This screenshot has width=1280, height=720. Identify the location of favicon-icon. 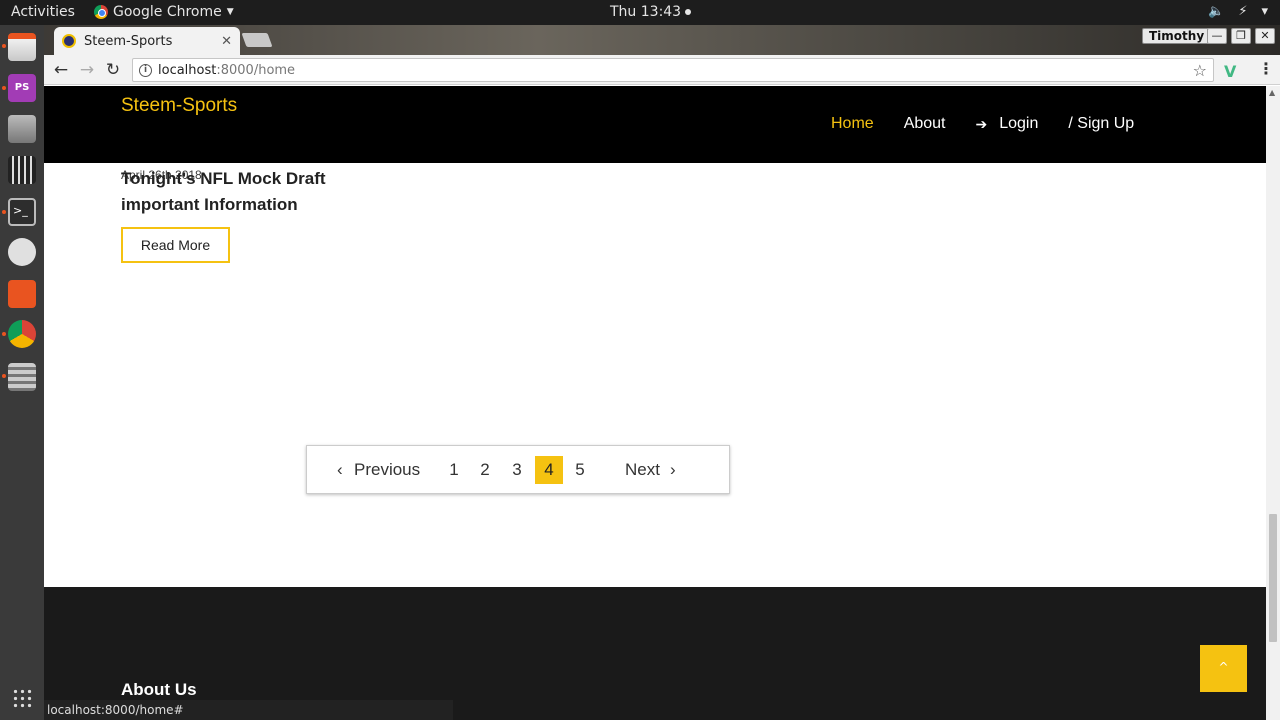
(69, 41).